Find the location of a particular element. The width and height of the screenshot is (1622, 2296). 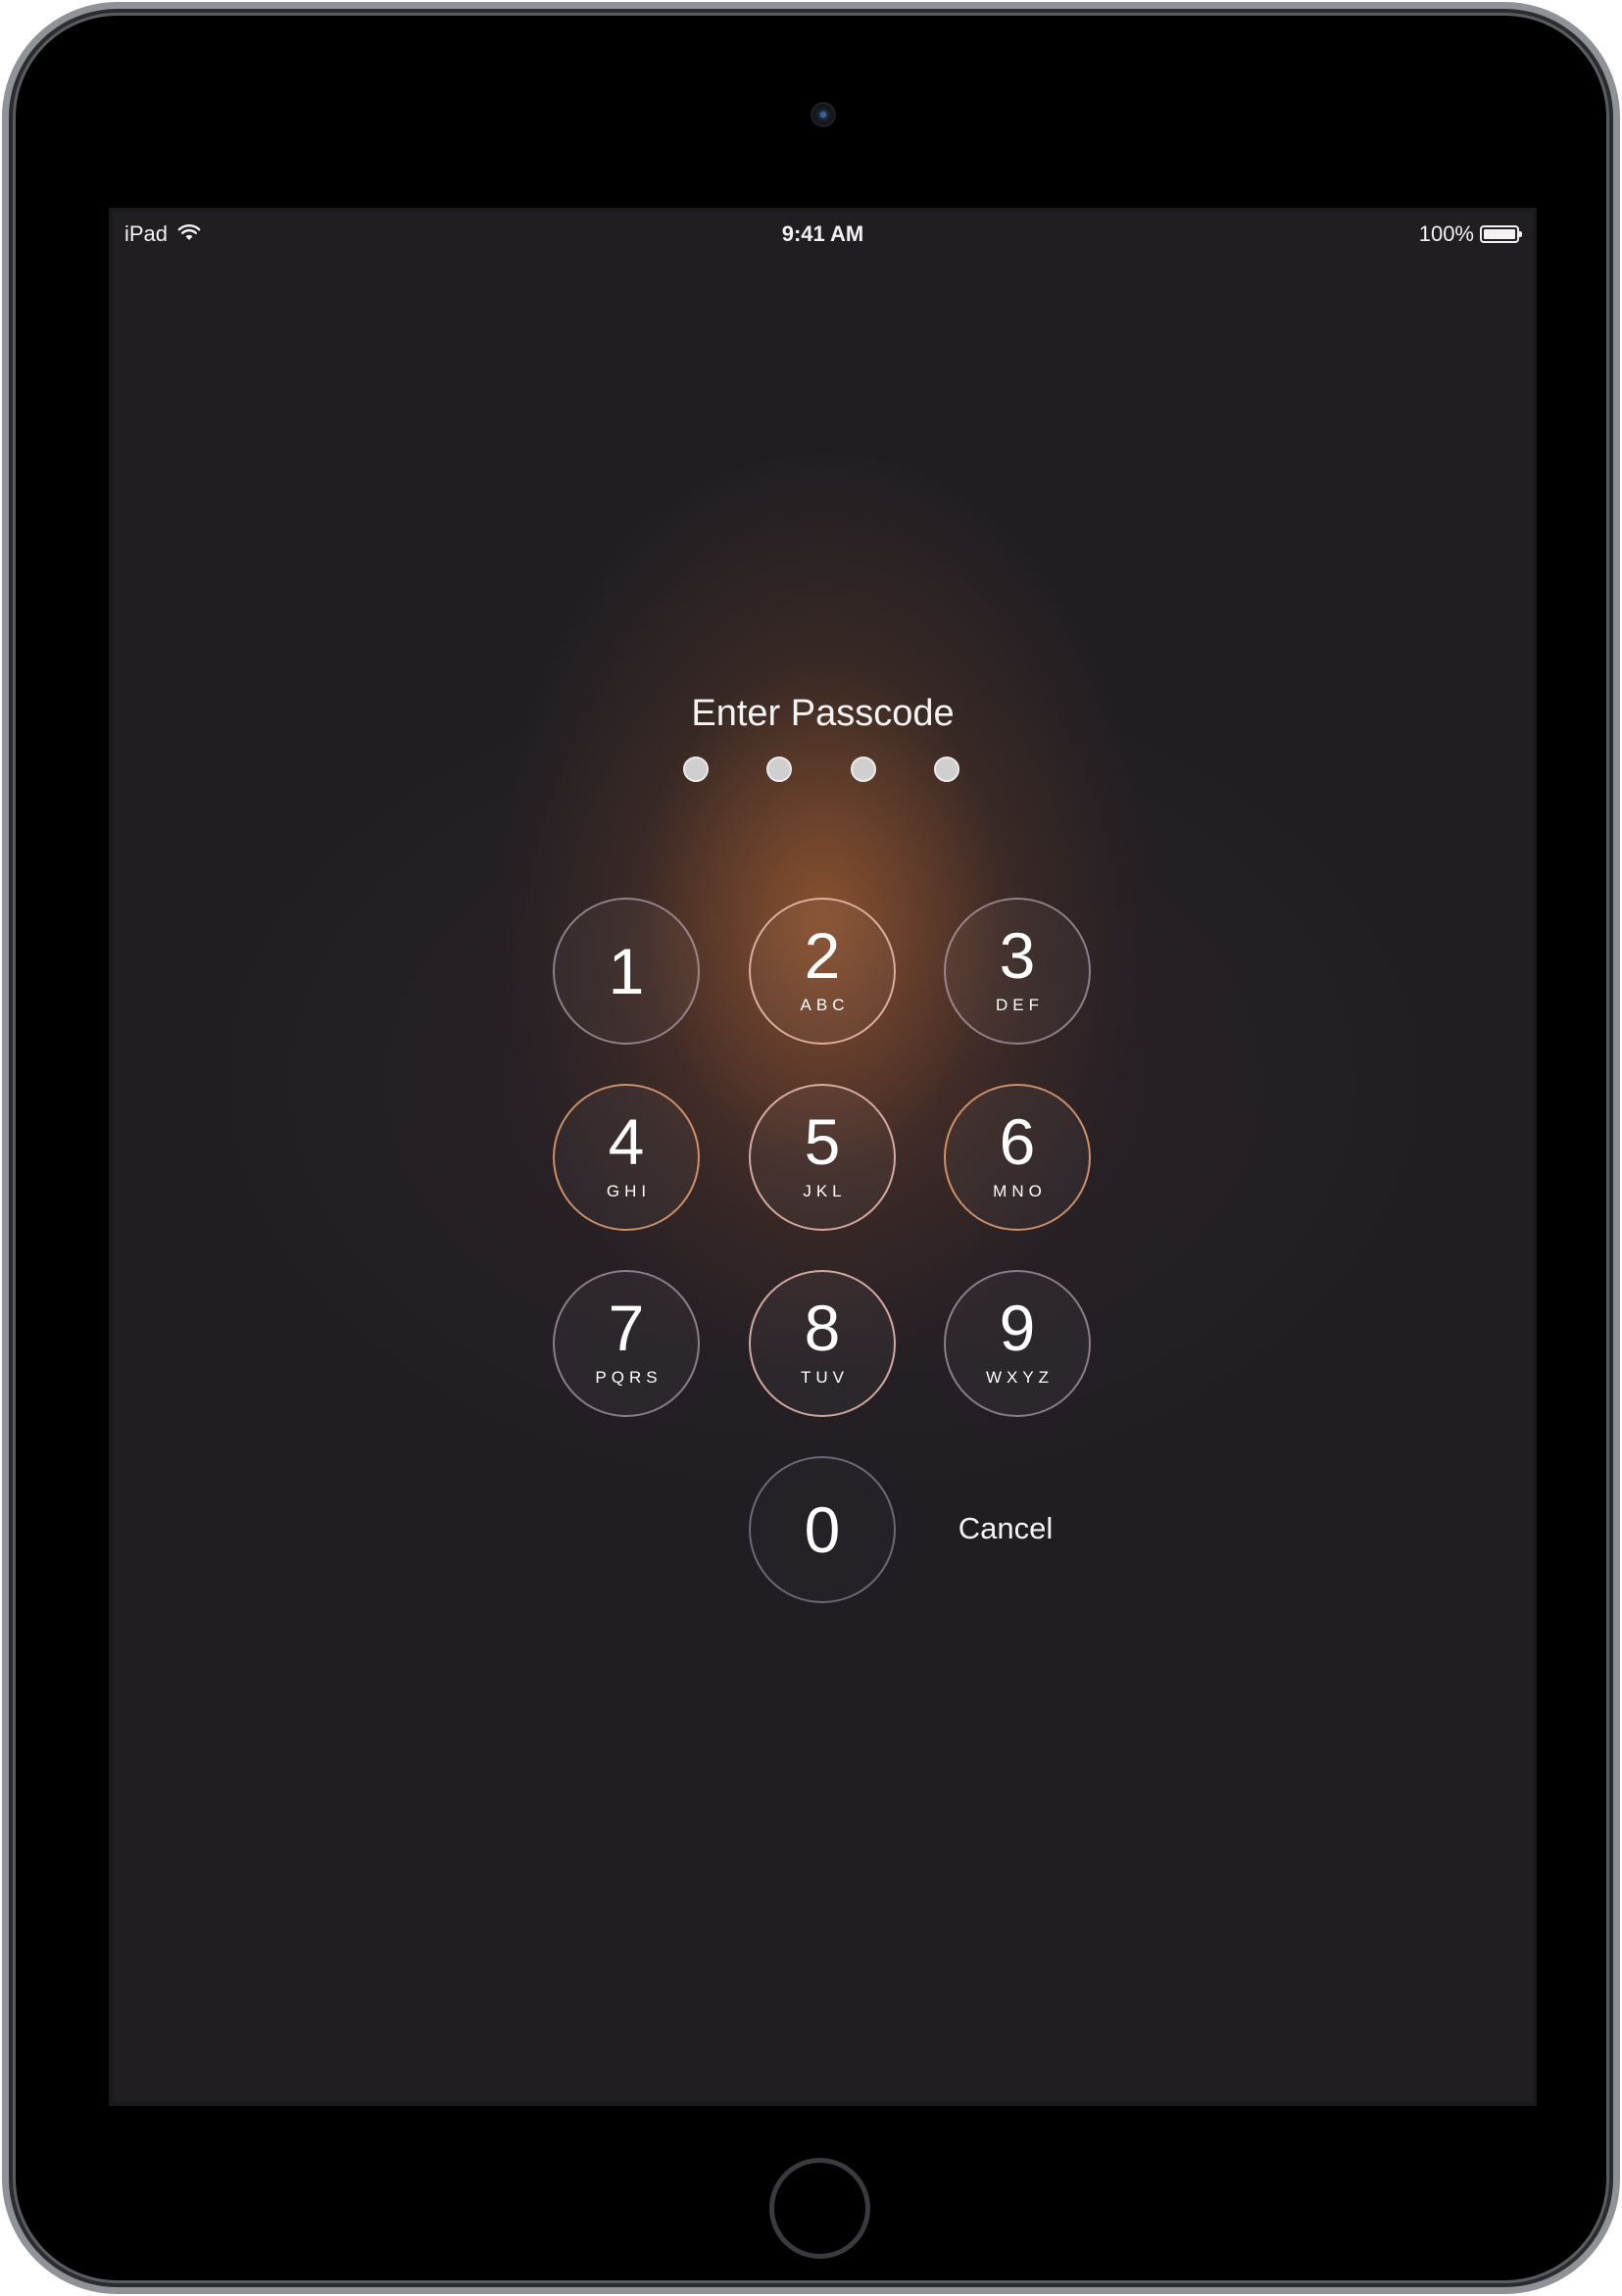

key-digit: 2 is located at coordinates (822, 955).